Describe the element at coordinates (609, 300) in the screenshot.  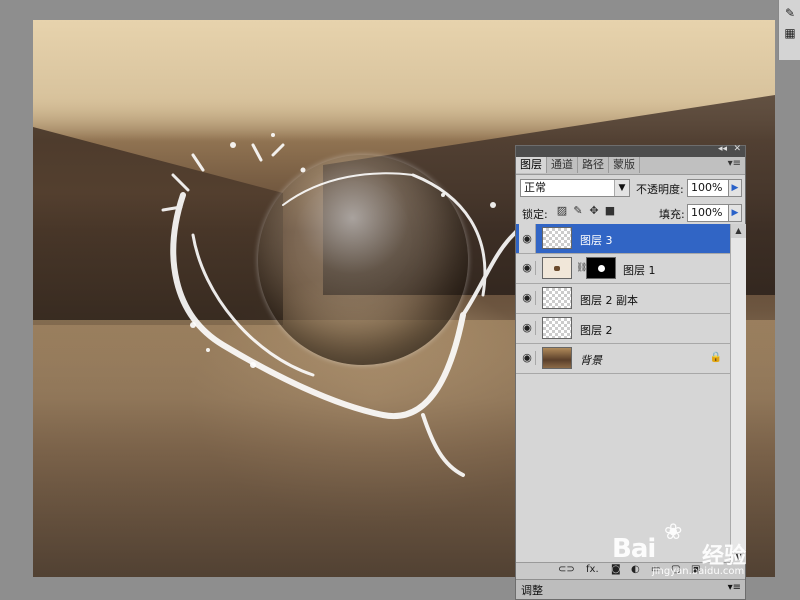
I see `layer-name: 图层 2 副本` at that location.